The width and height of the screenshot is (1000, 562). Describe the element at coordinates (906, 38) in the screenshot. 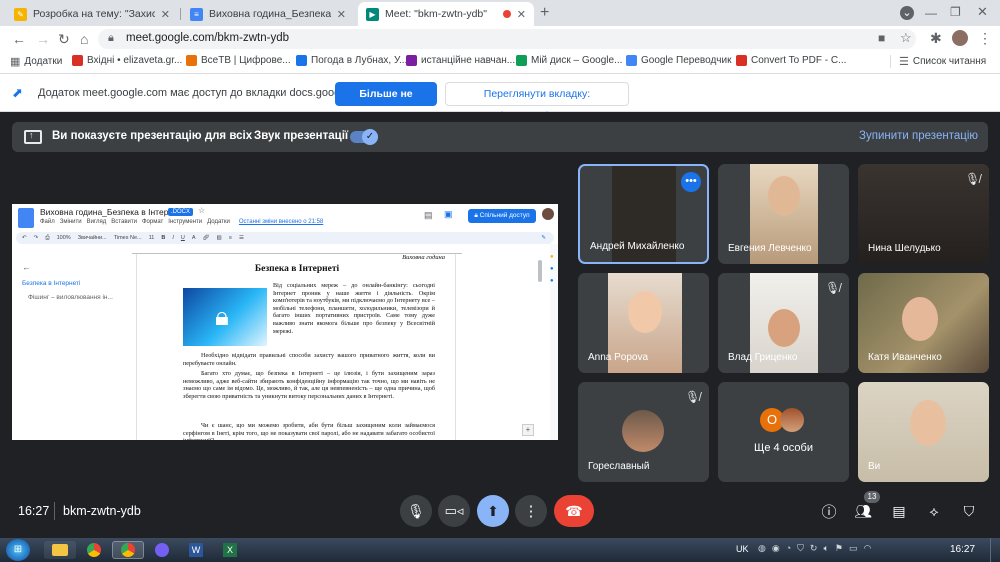

I see `bookmark-star-icon: ☆` at that location.